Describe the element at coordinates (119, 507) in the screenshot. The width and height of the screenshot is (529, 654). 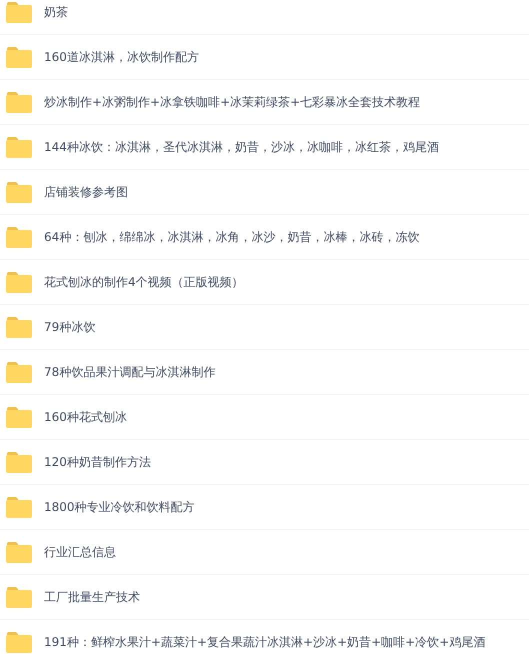
I see `folder-name: 1800种专业冷饮和饮料配方` at that location.